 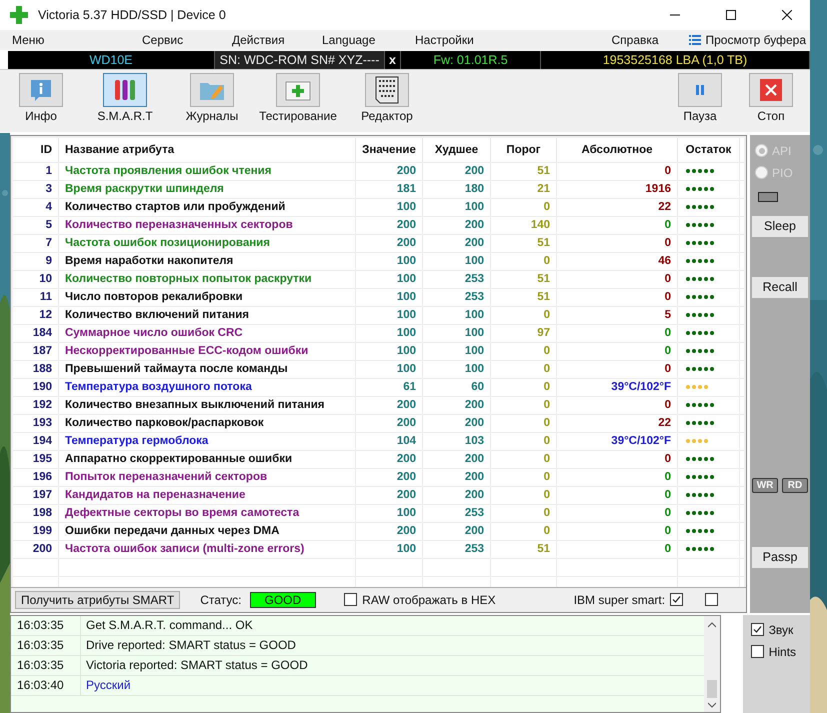 I want to click on scrollbar-thumb, so click(x=711, y=689).